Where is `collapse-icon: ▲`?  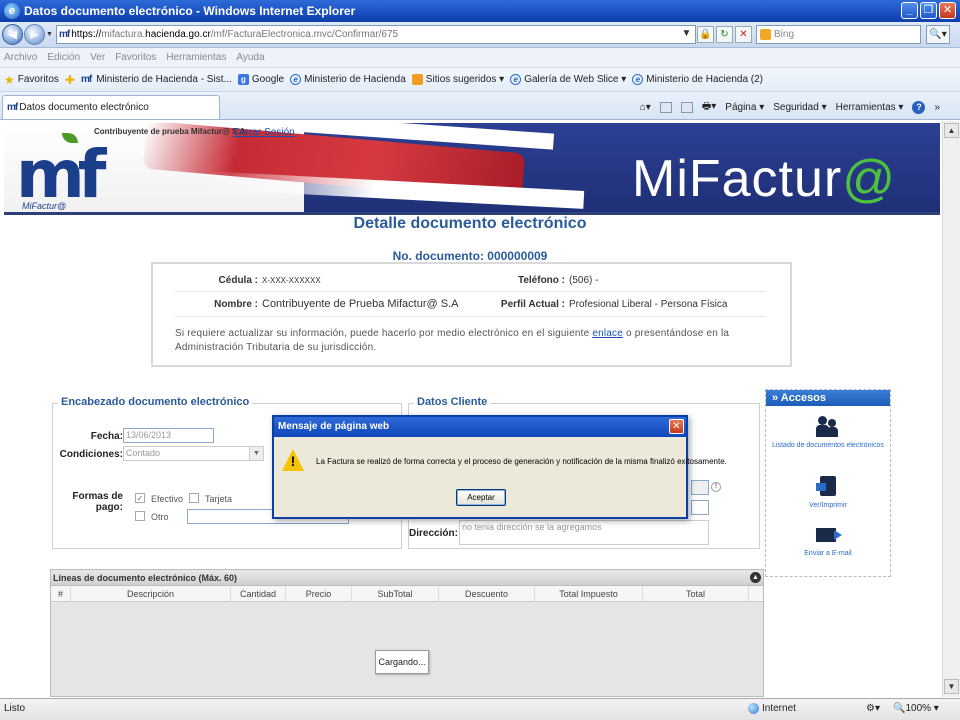
collapse-icon: ▲ is located at coordinates (755, 577).